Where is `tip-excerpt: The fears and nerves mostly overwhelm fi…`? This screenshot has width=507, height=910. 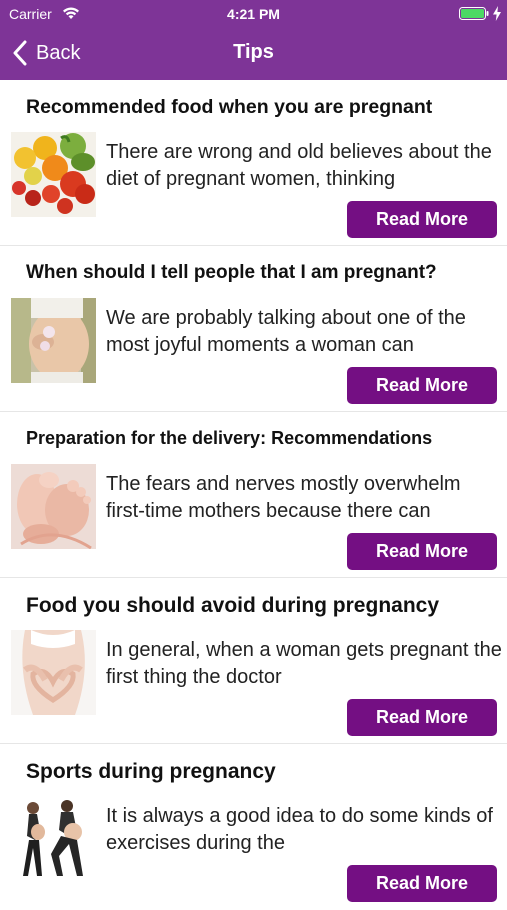
tip-excerpt: The fears and nerves mostly overwhelm fi… is located at coordinates (283, 497).